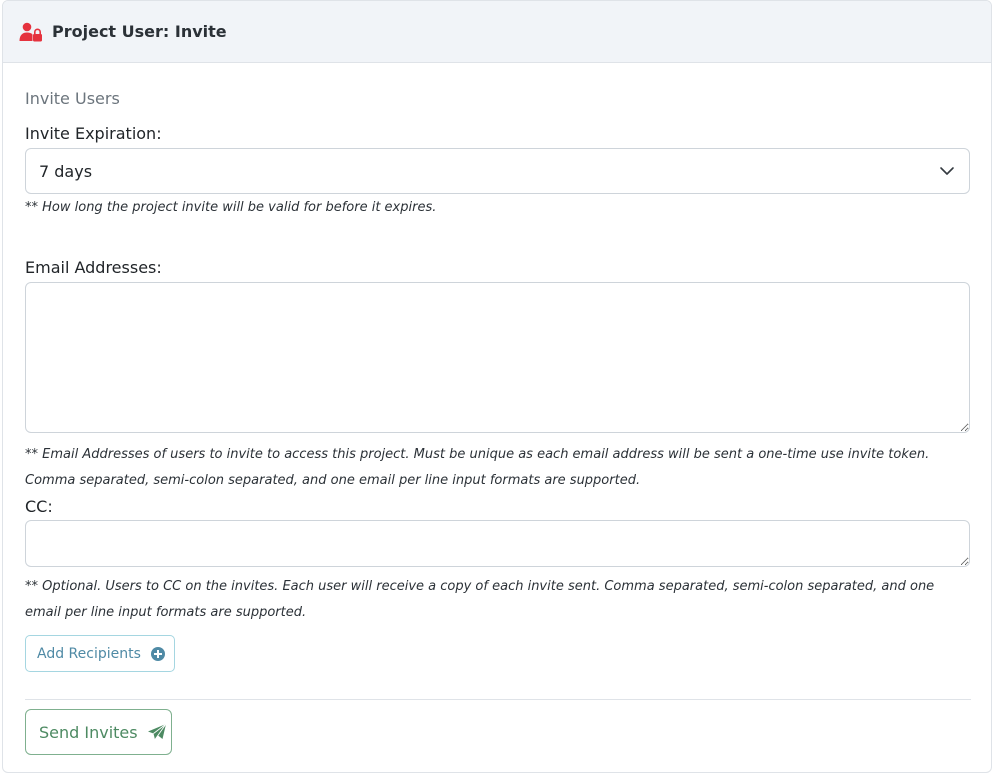  Describe the element at coordinates (89, 653) in the screenshot. I see `add-recipients-label: Add Recipients` at that location.